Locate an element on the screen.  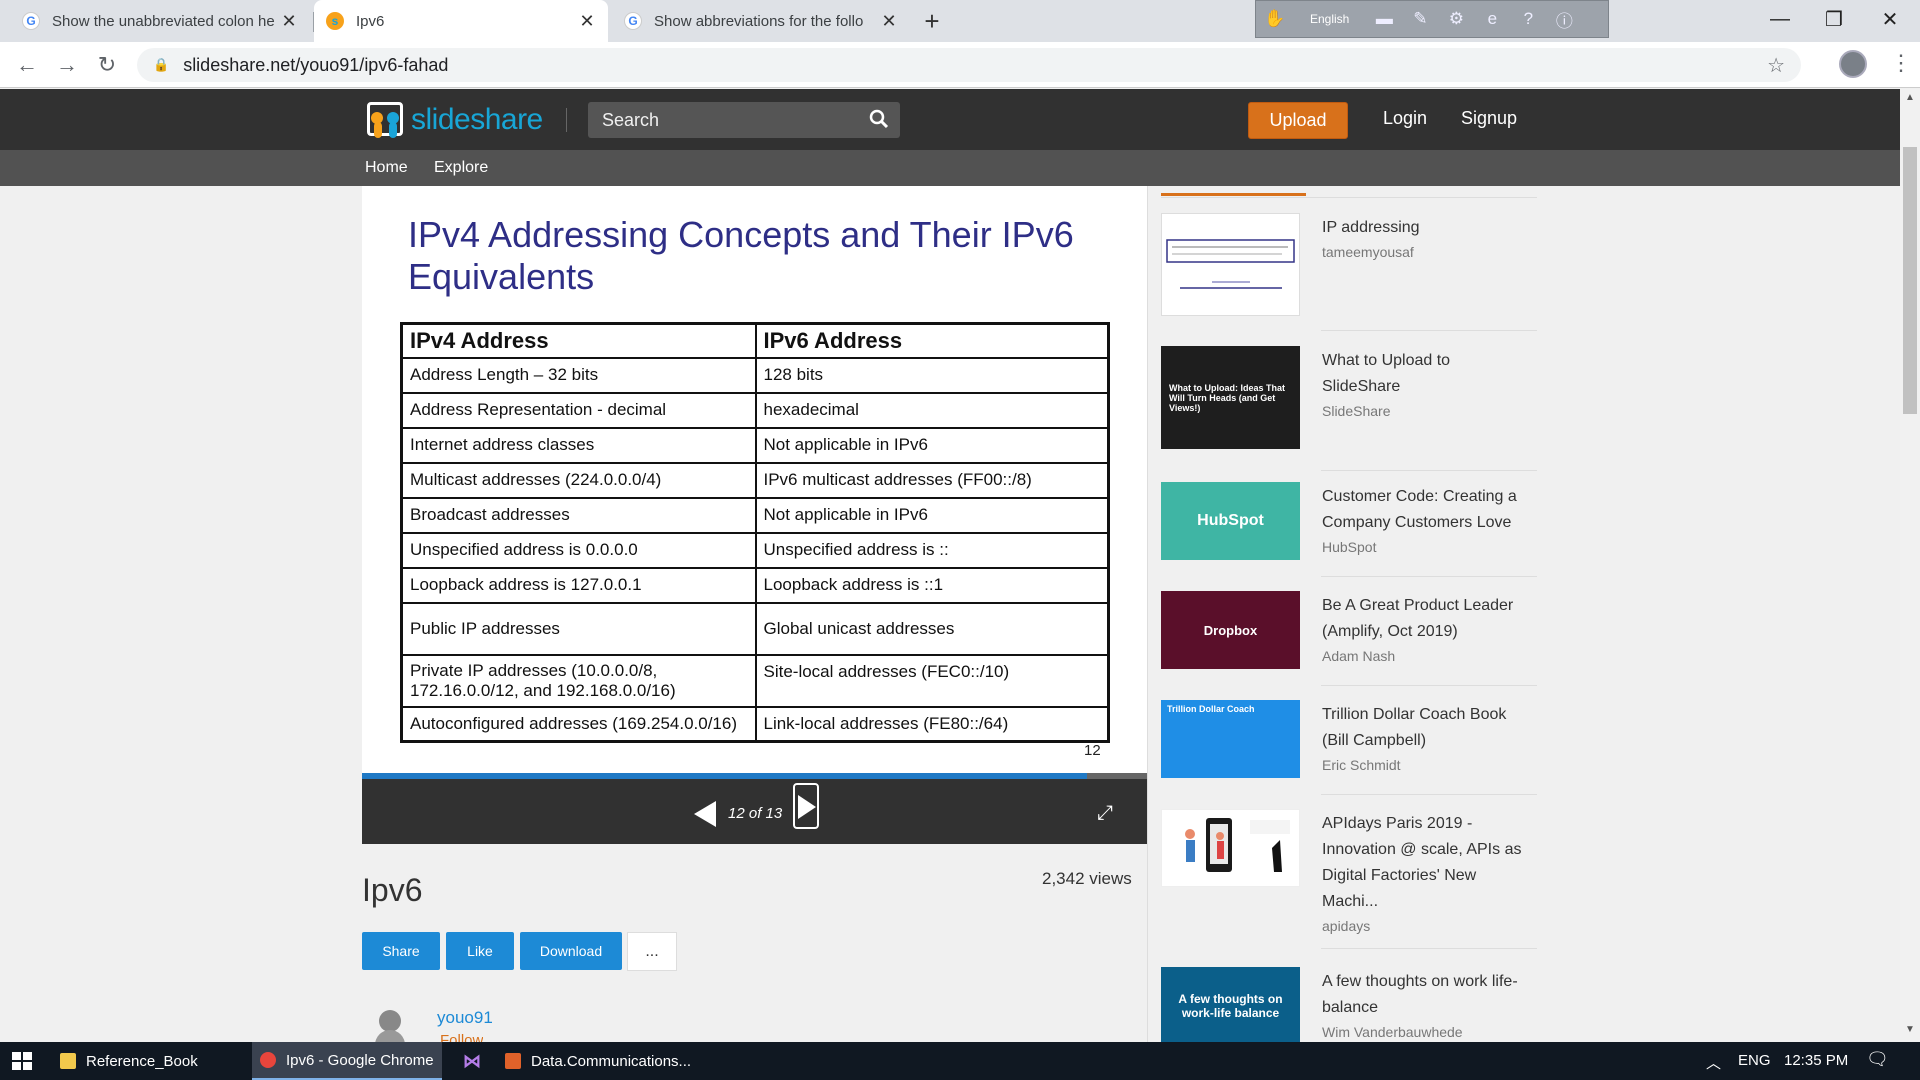
menu-icon: ⋮ is located at coordinates (1901, 63).